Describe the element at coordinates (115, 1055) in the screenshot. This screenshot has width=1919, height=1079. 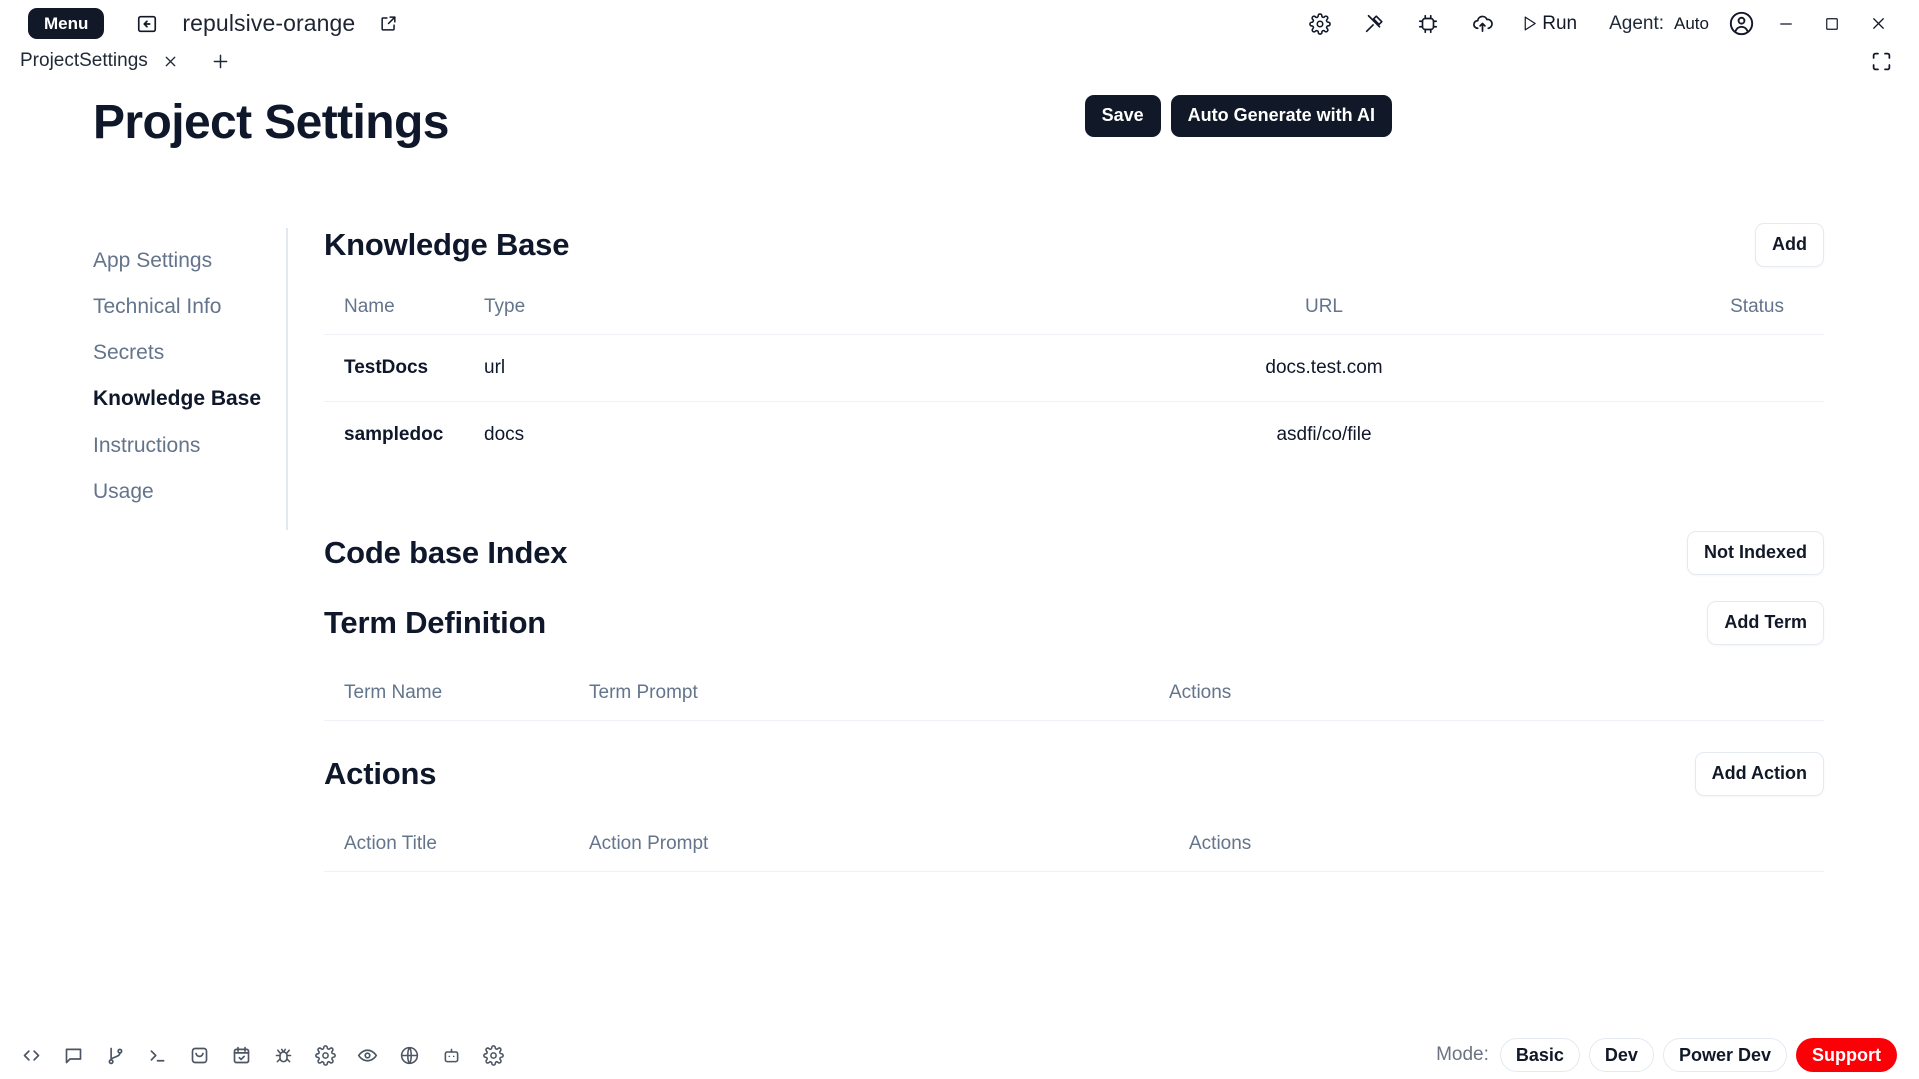
I see `git-branch-icon` at that location.